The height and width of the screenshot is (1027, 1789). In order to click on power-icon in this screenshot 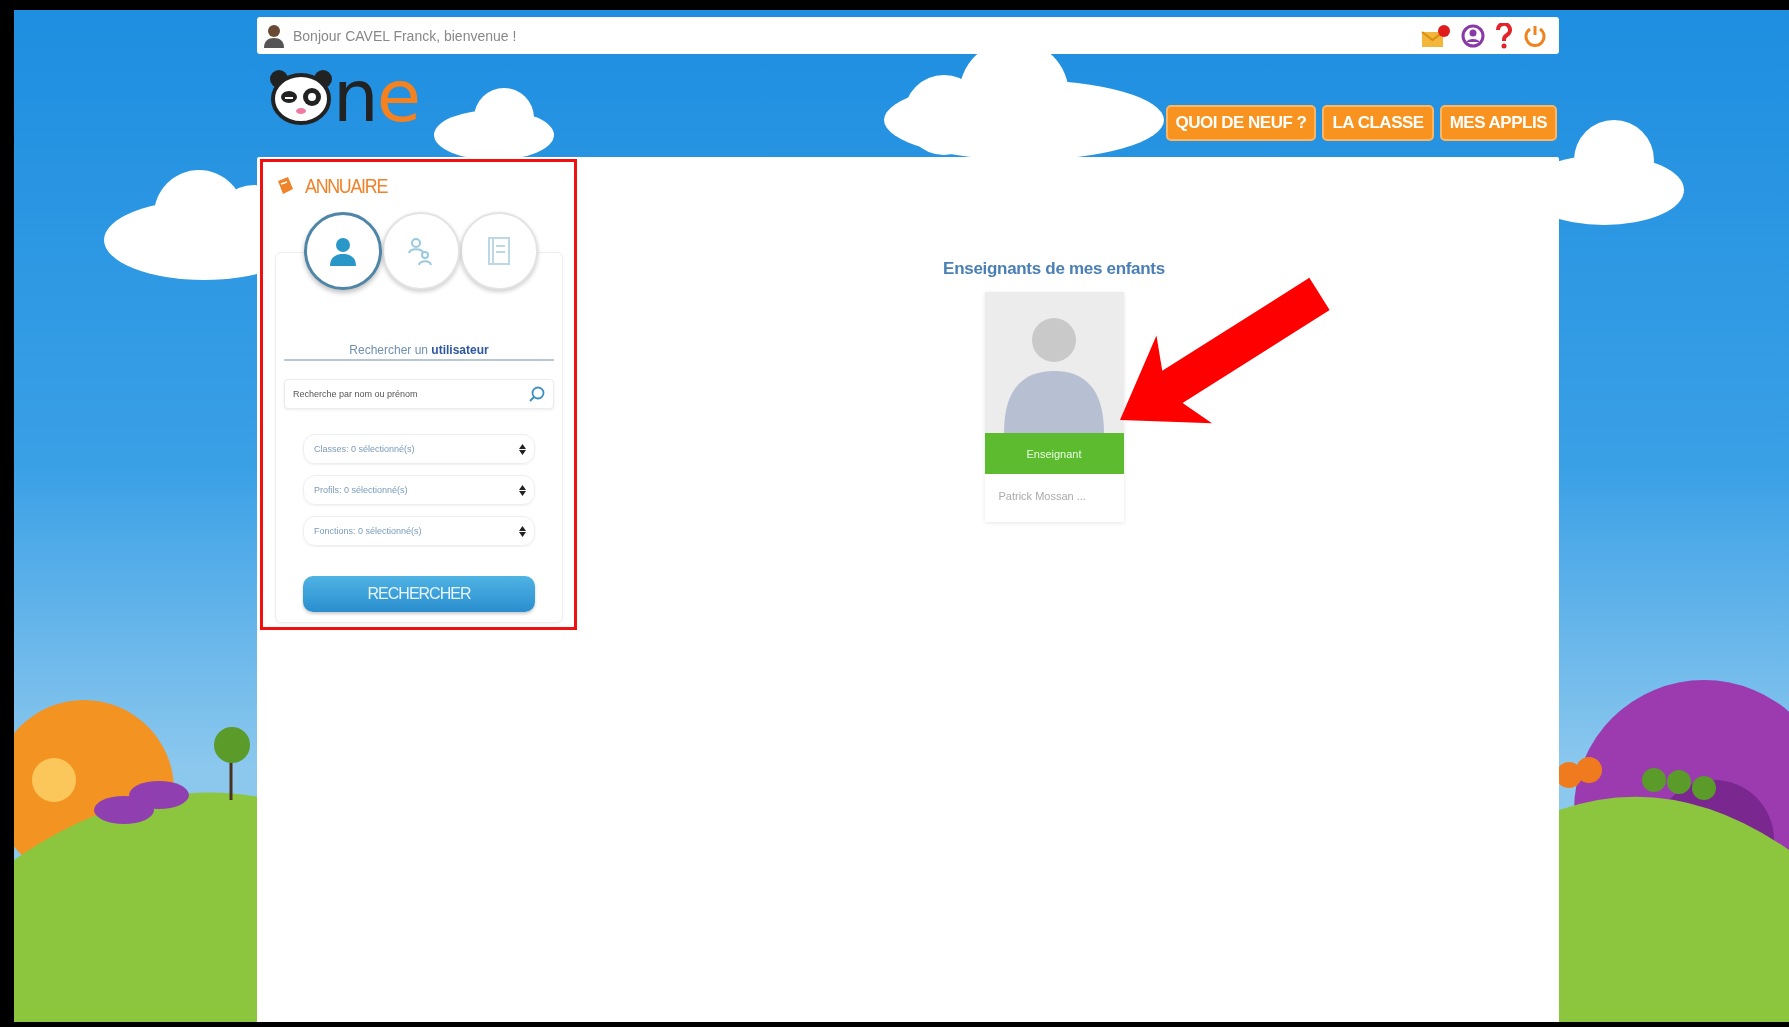, I will do `click(1535, 35)`.